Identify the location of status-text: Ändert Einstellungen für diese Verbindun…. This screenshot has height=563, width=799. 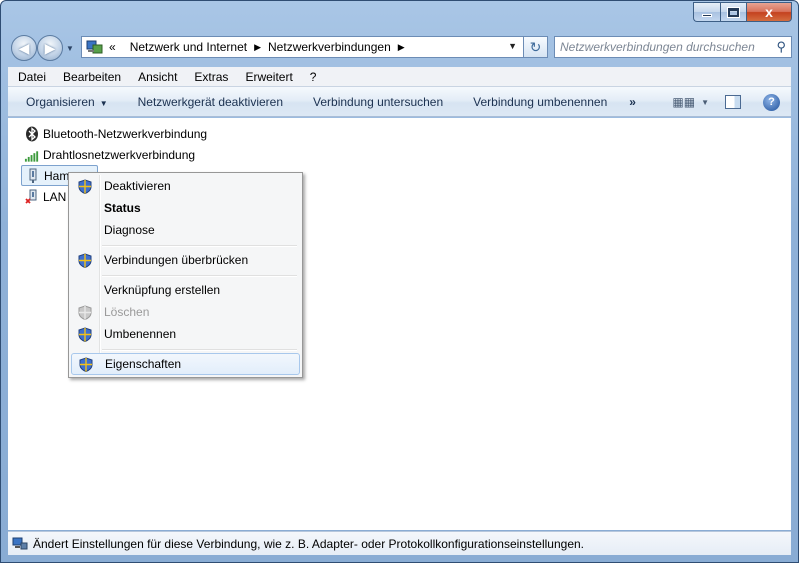
(309, 543).